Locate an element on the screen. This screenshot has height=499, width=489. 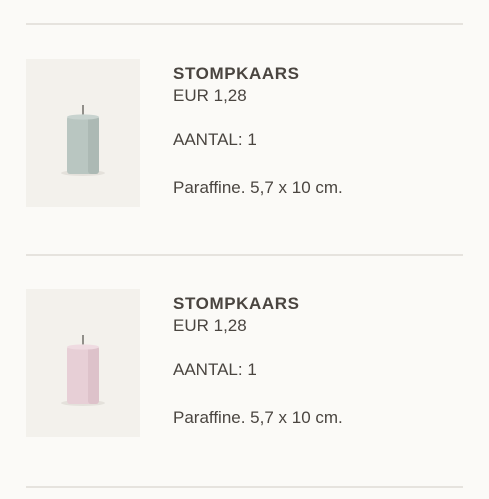
candle-sage-icon is located at coordinates (83, 140).